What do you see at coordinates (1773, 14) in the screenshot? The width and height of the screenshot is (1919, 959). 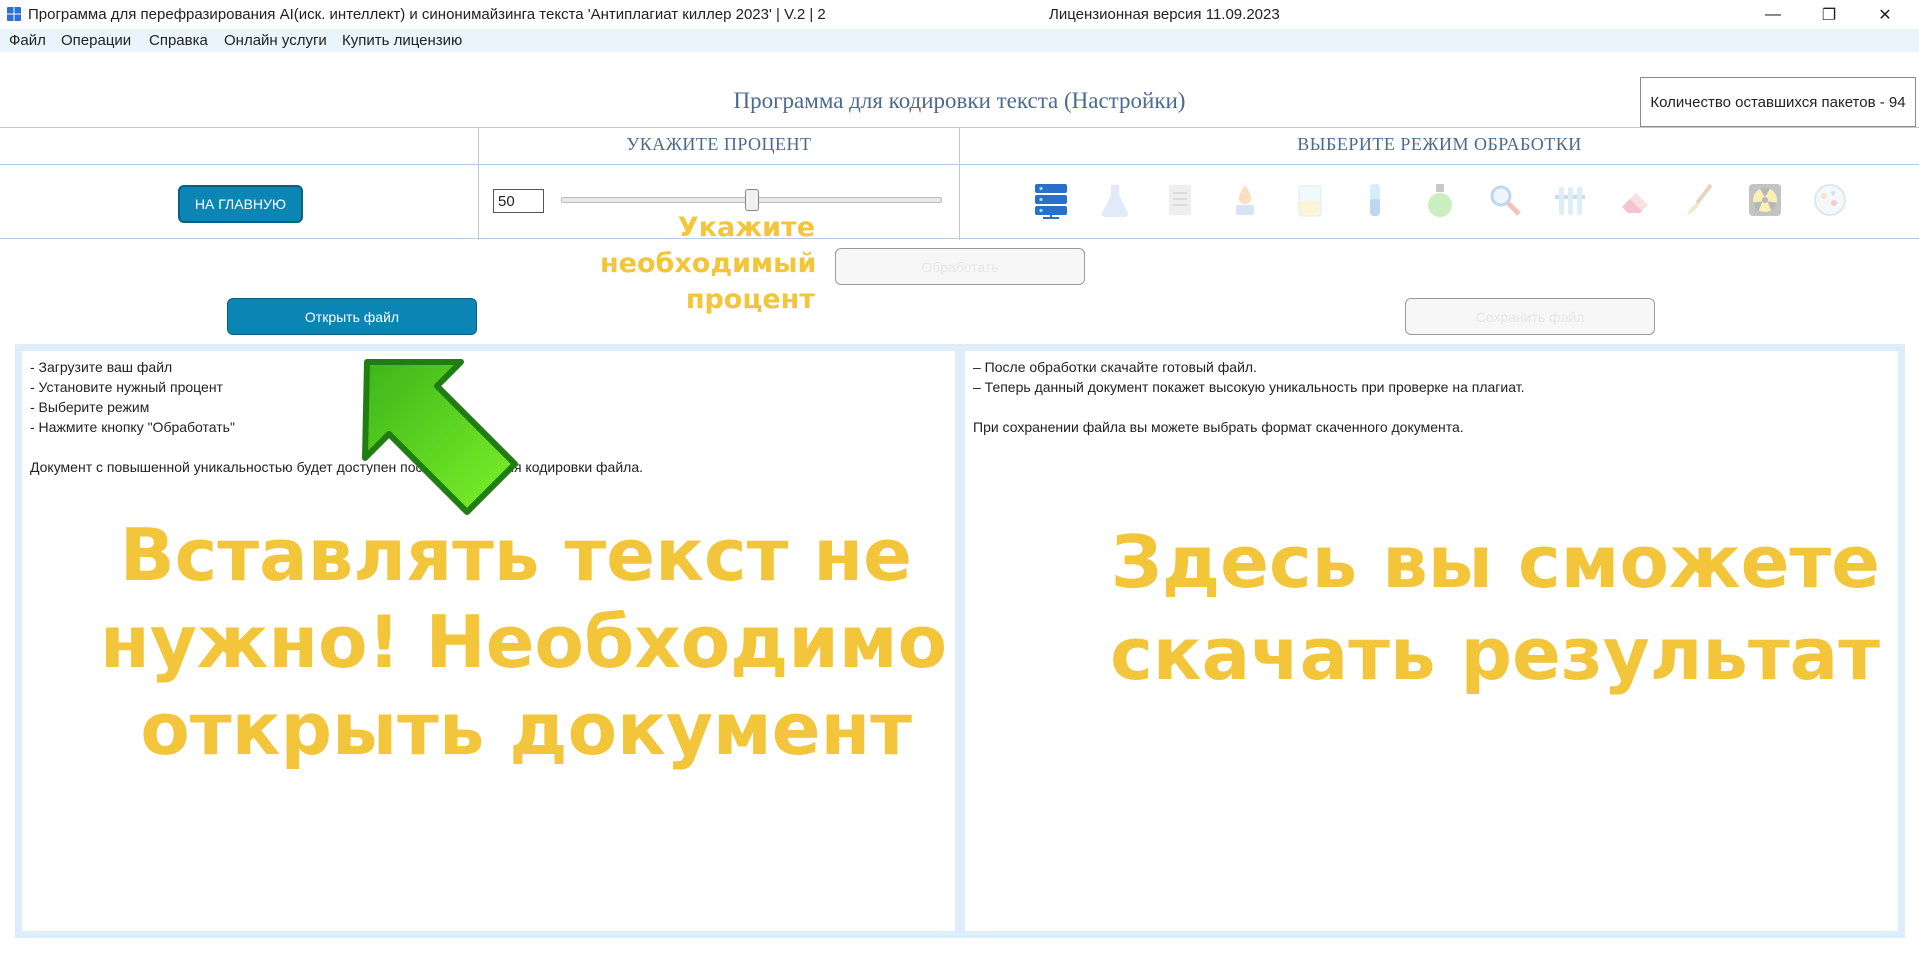 I see `minimize-button: —` at bounding box center [1773, 14].